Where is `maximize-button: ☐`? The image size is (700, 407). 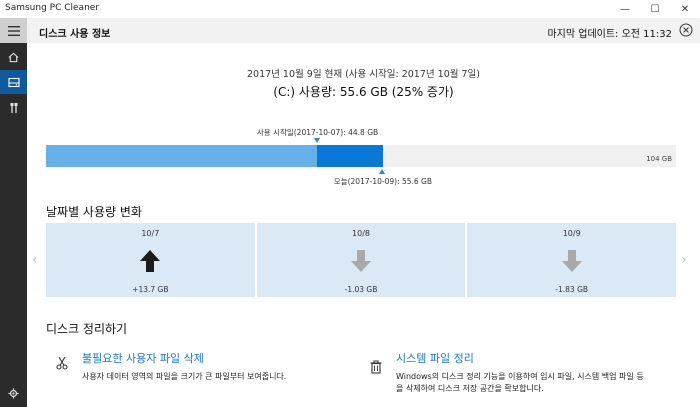
maximize-button: ☐ is located at coordinates (655, 9).